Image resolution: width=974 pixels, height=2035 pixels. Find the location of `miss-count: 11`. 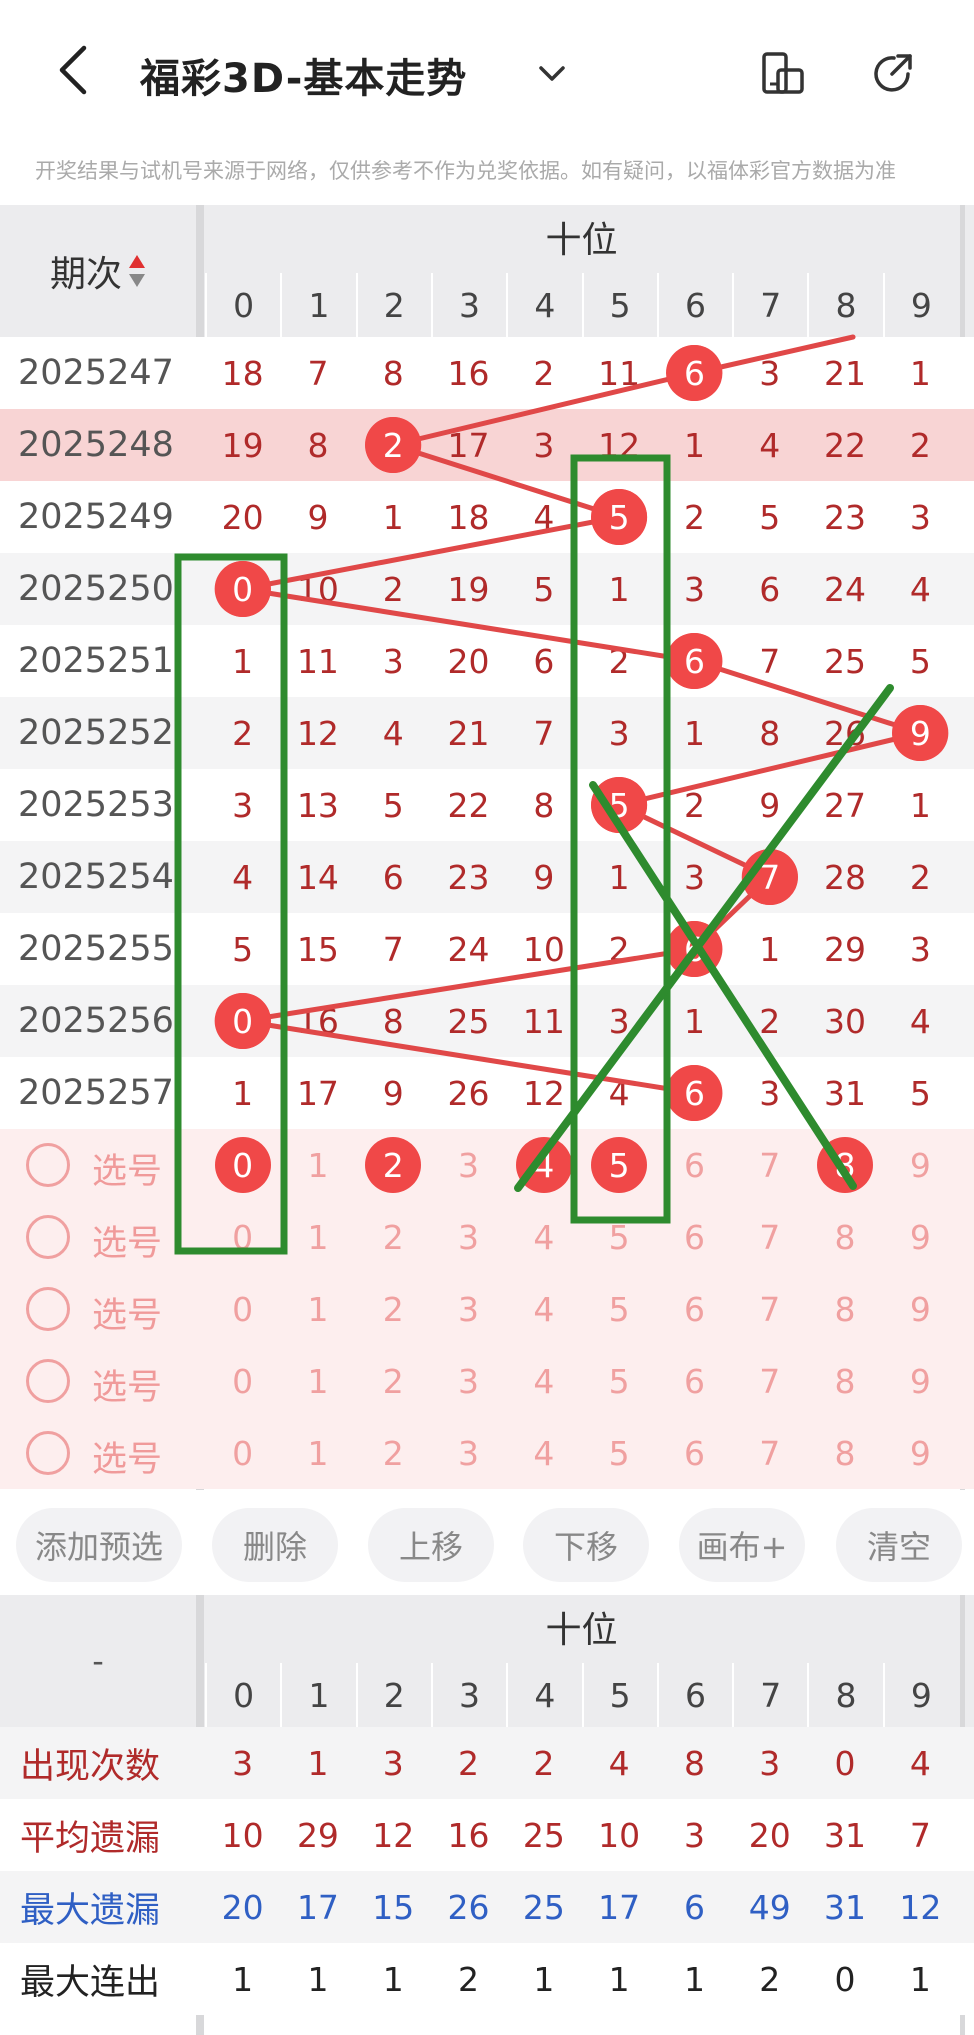

miss-count: 11 is located at coordinates (543, 1021).